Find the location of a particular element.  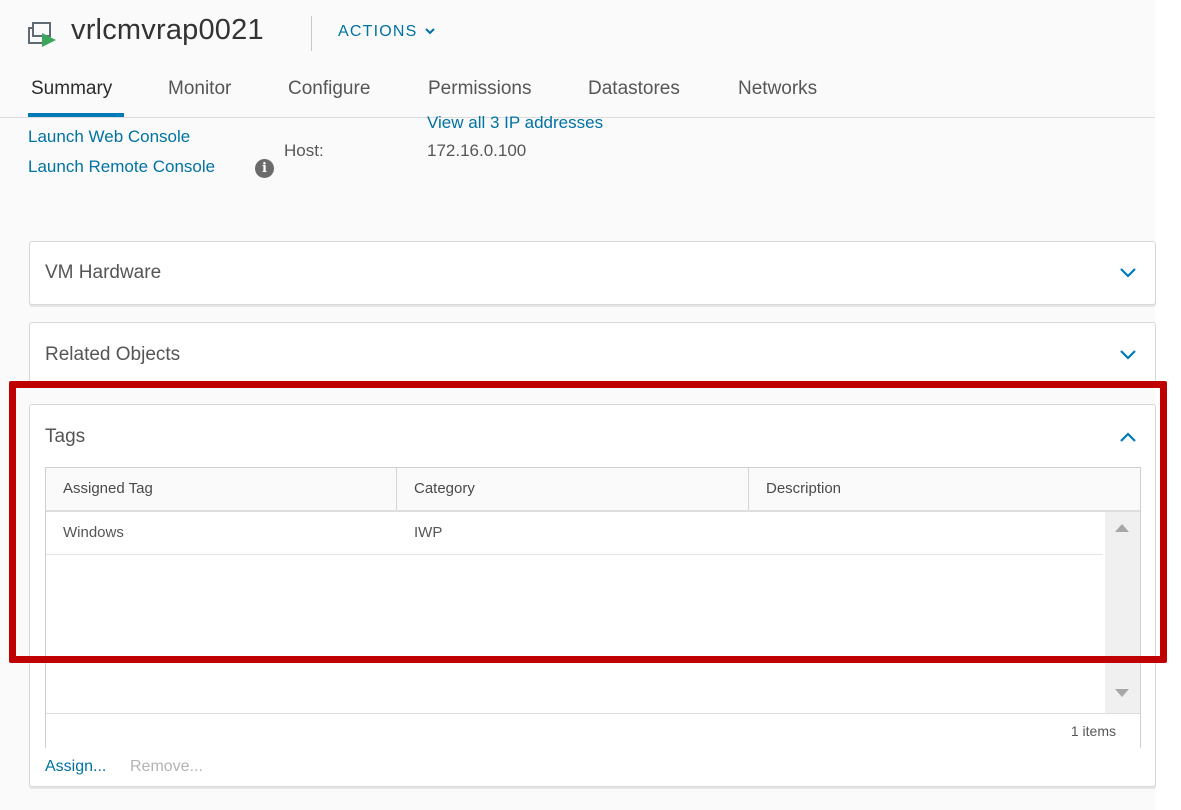

vm-title: vrlcmvrap0021 is located at coordinates (167, 30).